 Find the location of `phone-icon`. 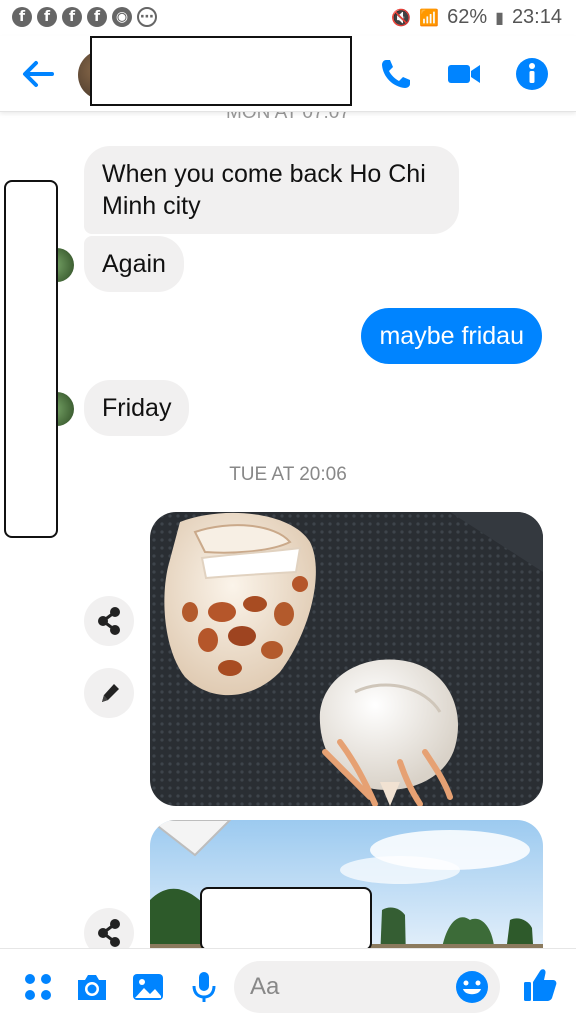

phone-icon is located at coordinates (396, 74).